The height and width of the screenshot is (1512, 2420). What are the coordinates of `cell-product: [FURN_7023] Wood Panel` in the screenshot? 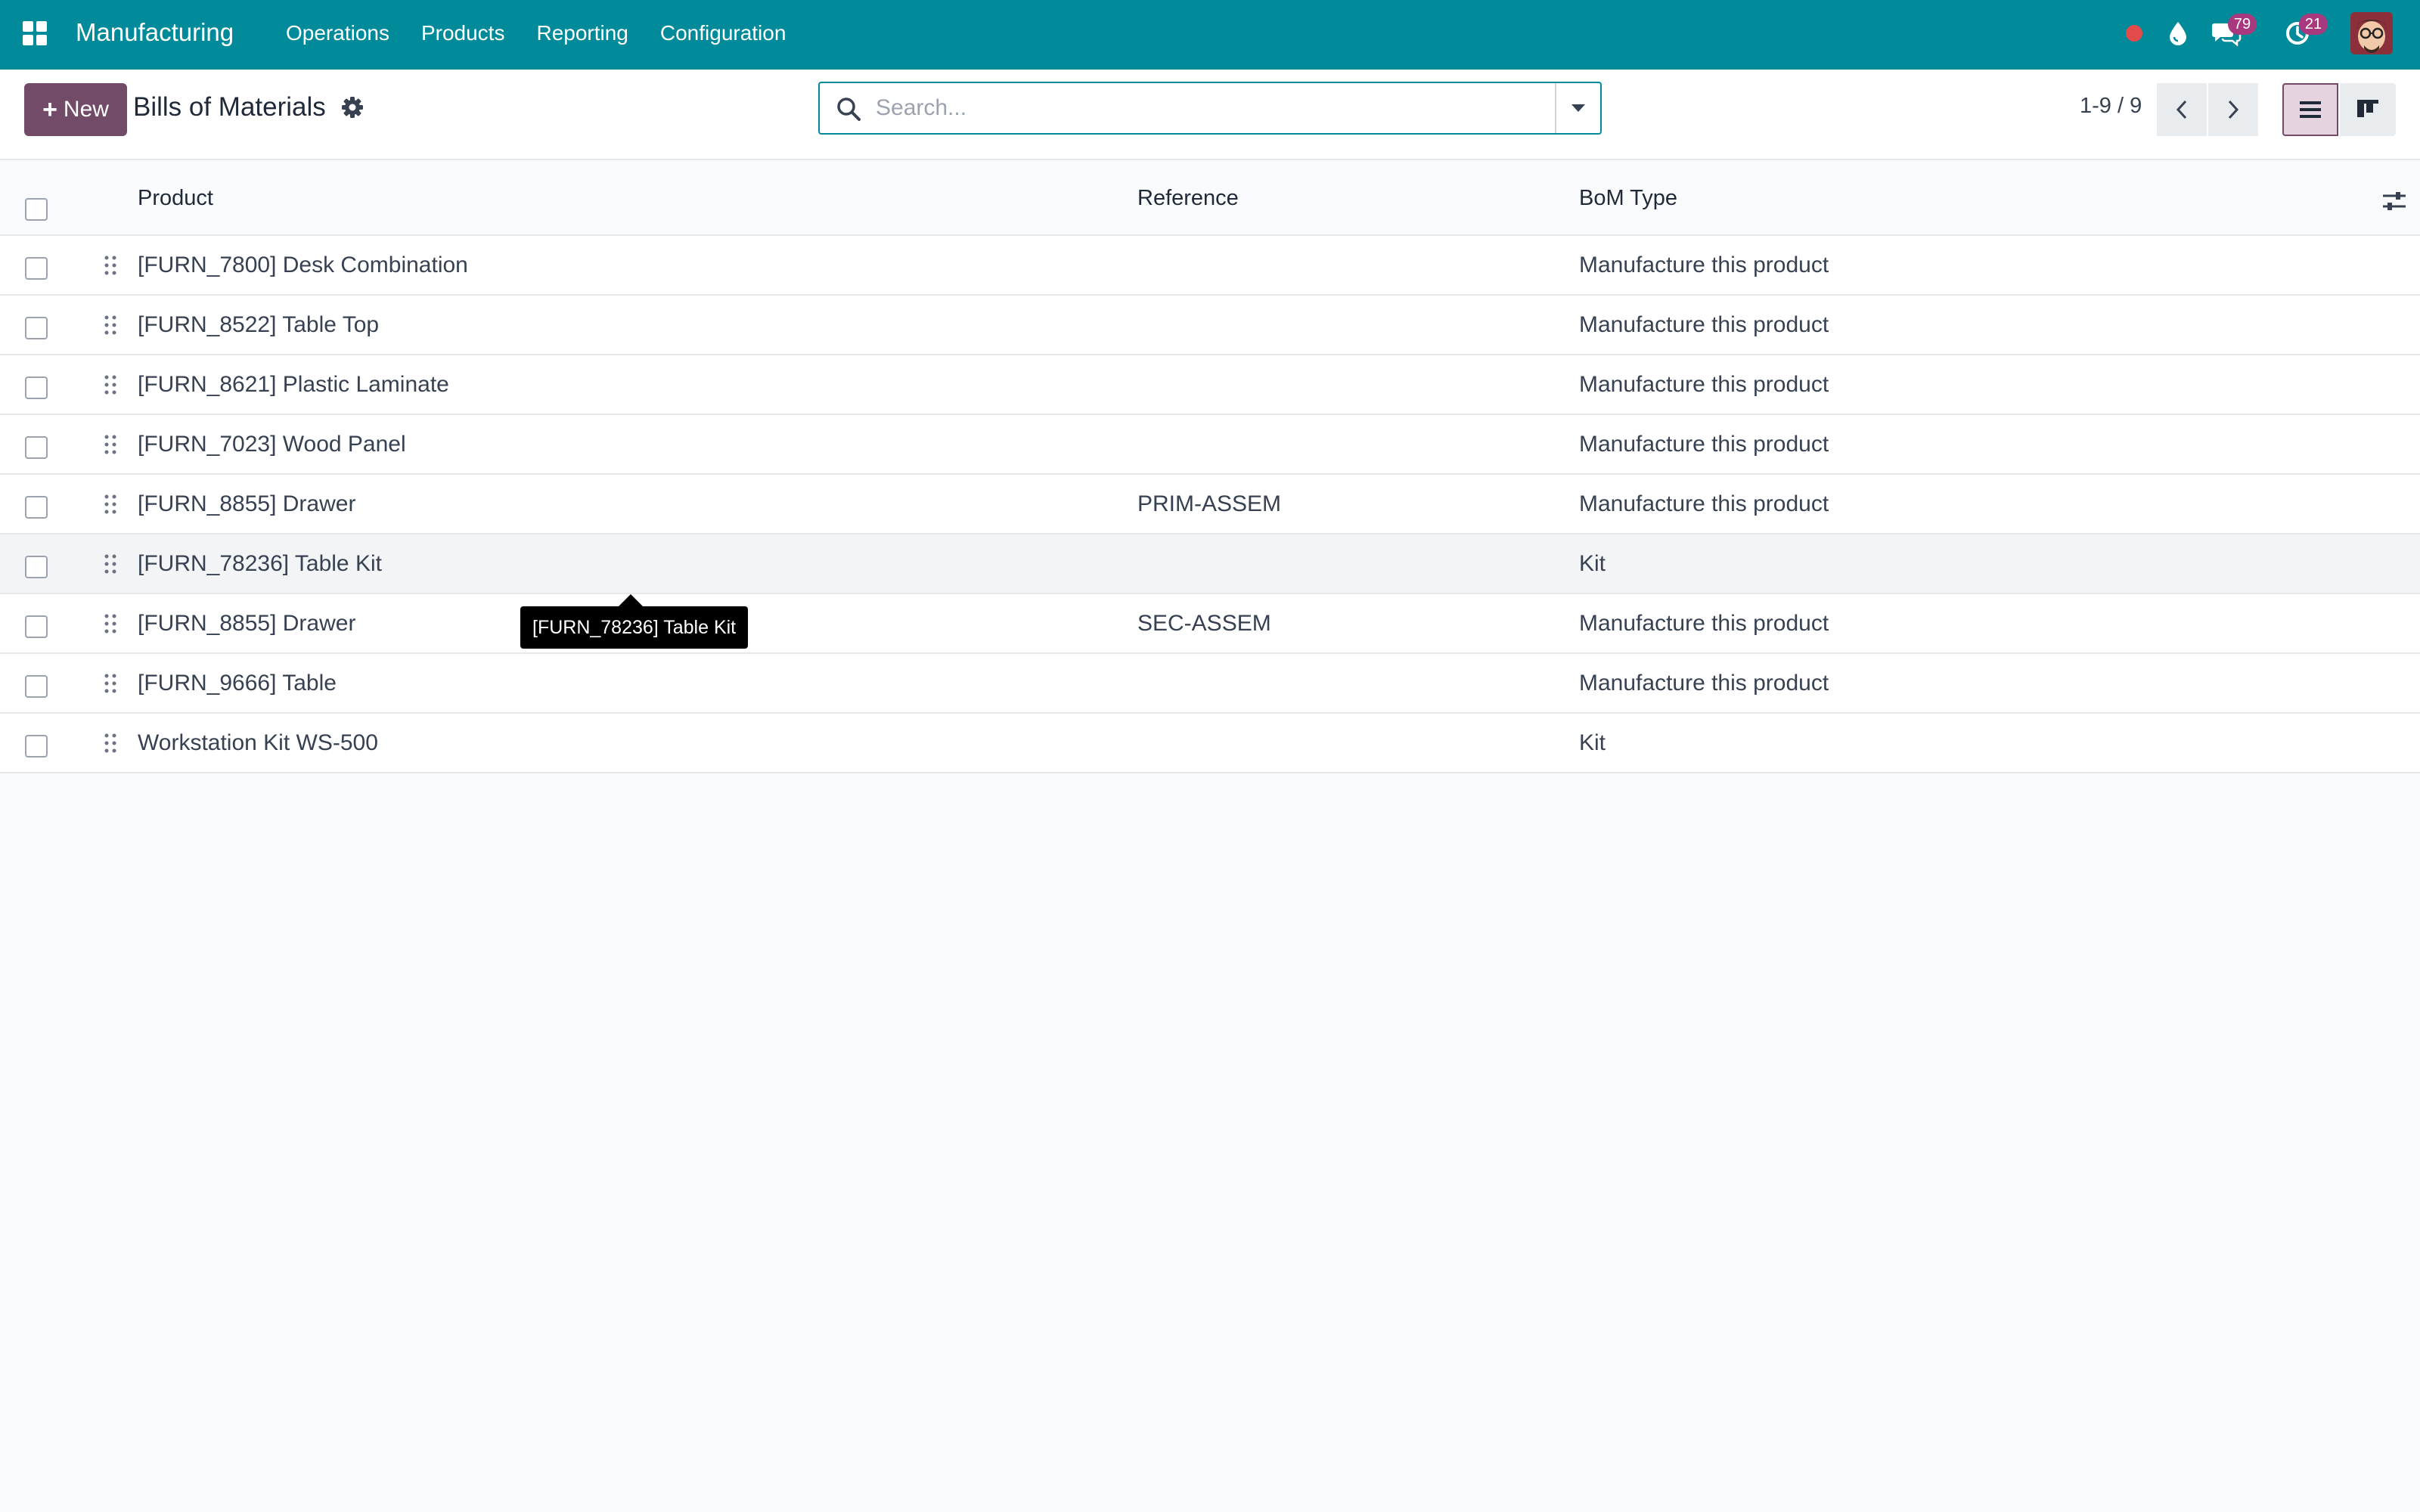 It's located at (272, 444).